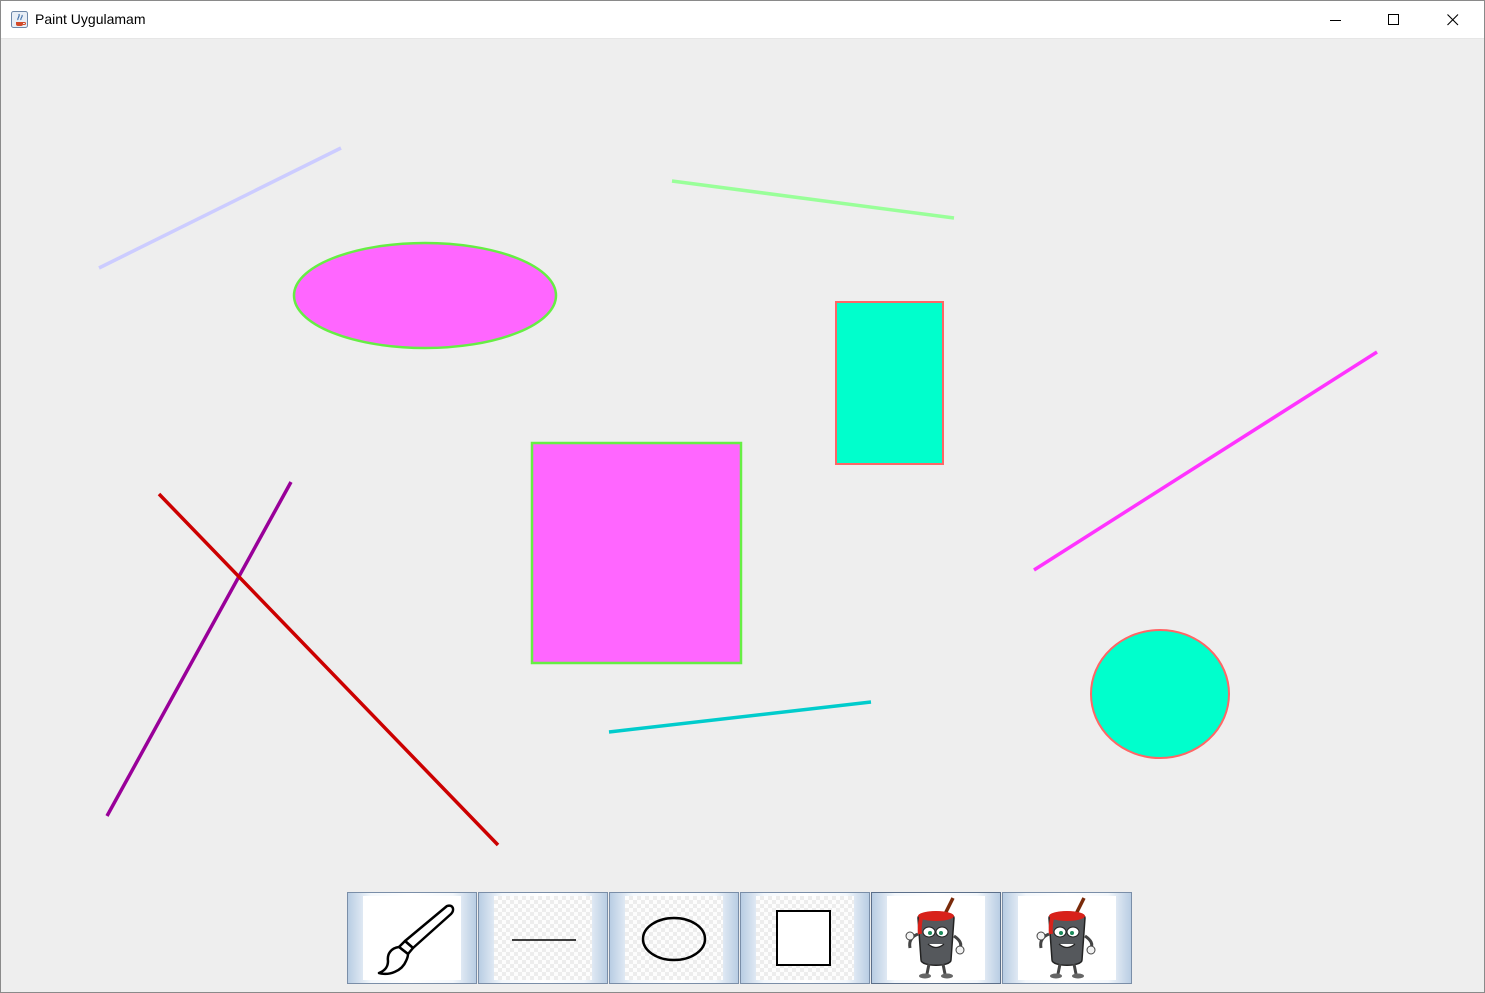  I want to click on maximize-button, so click(1394, 19).